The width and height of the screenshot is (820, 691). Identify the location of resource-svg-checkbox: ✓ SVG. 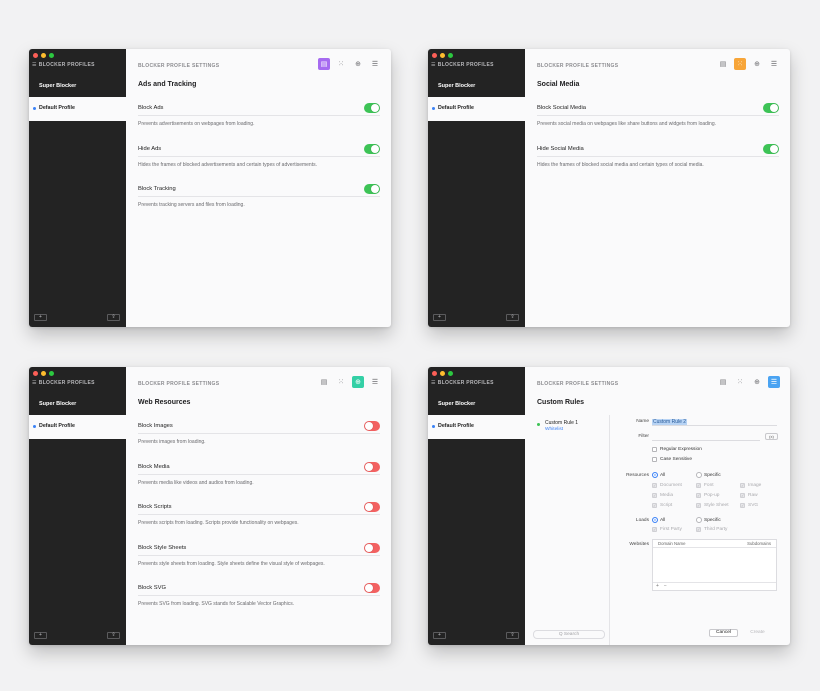
(749, 505).